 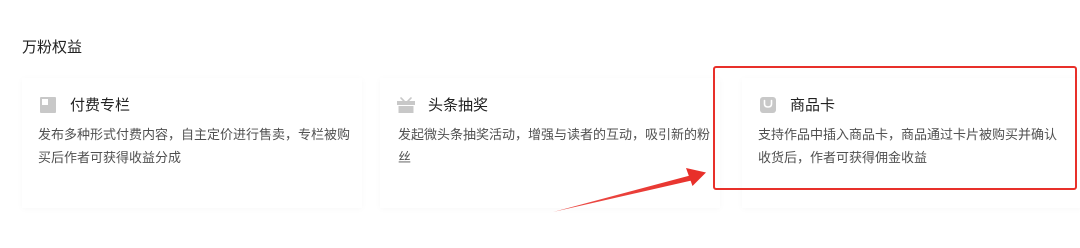 What do you see at coordinates (813, 105) in the screenshot?
I see `card-title: 商品卡` at bounding box center [813, 105].